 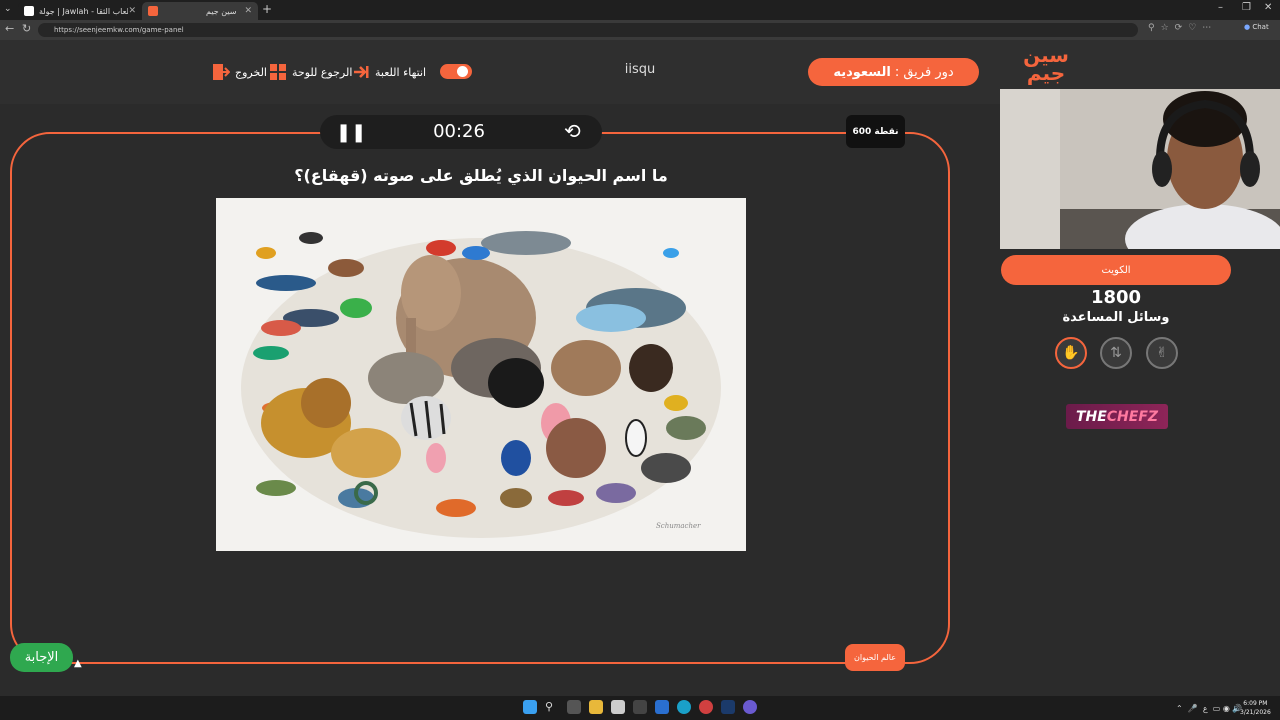 I want to click on turn-indicator: دور فريق : السعوديه, so click(x=893, y=72).